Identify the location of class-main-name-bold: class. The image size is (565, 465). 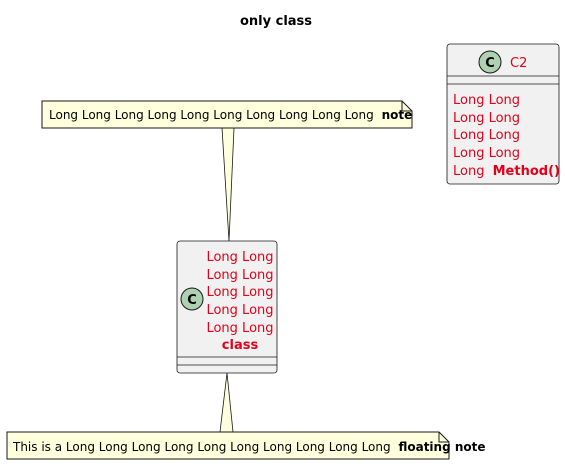
(240, 345).